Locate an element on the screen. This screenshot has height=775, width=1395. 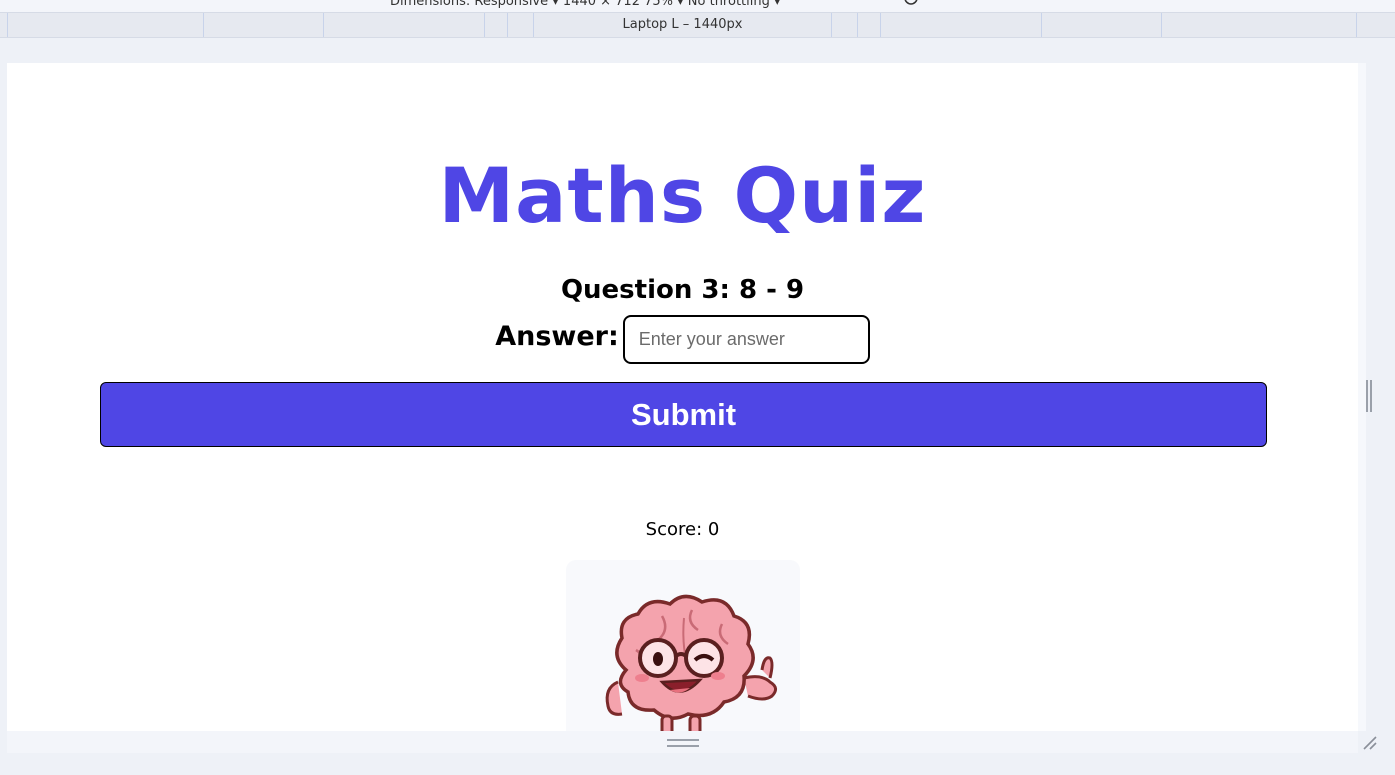
device-ruler: Laptop L – 1440px is located at coordinates (697, 25).